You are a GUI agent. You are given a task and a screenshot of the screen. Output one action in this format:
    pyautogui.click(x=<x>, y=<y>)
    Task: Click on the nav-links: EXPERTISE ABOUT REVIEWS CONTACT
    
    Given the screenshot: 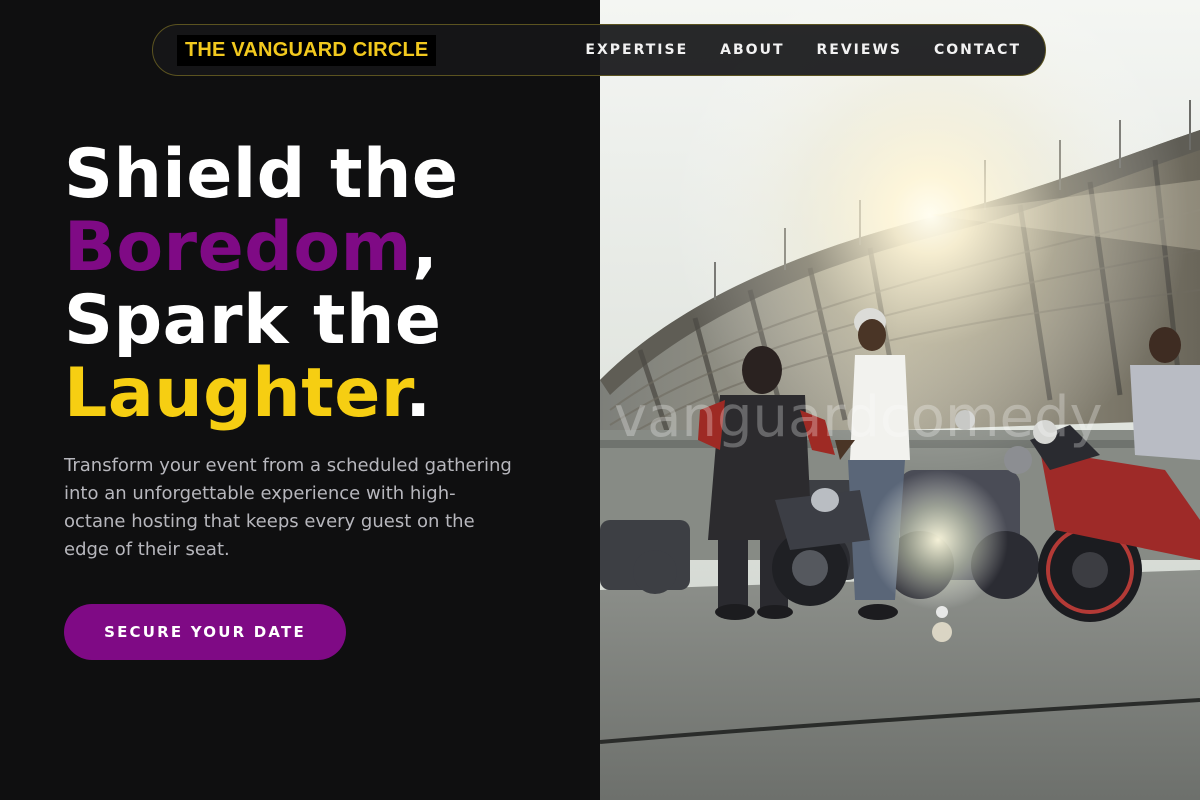 What is the action you would take?
    pyautogui.click(x=803, y=50)
    